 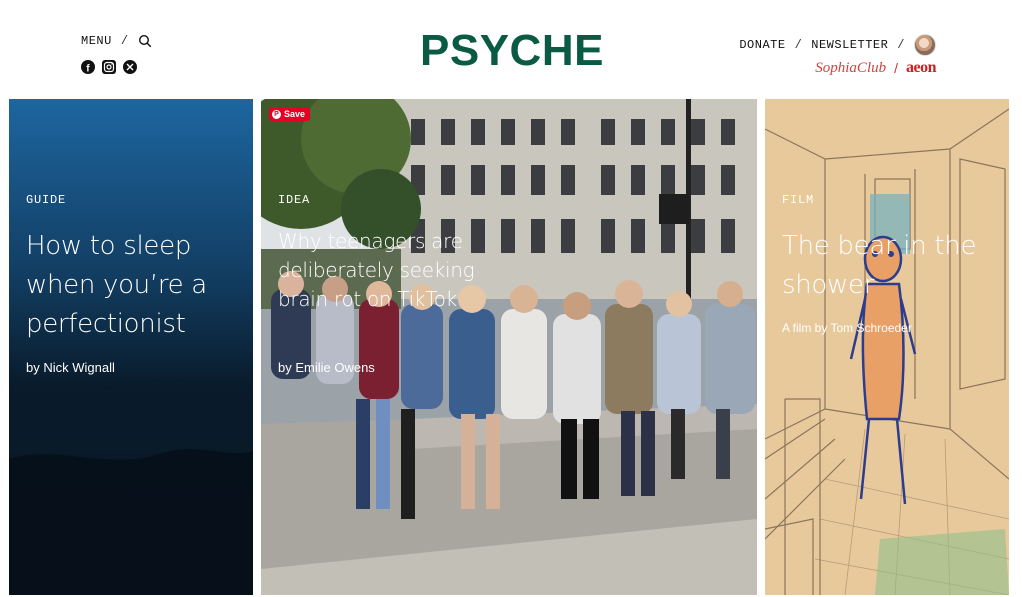 I want to click on header-nav-right: DONATE / NEWSLETTER /, so click(x=837, y=45).